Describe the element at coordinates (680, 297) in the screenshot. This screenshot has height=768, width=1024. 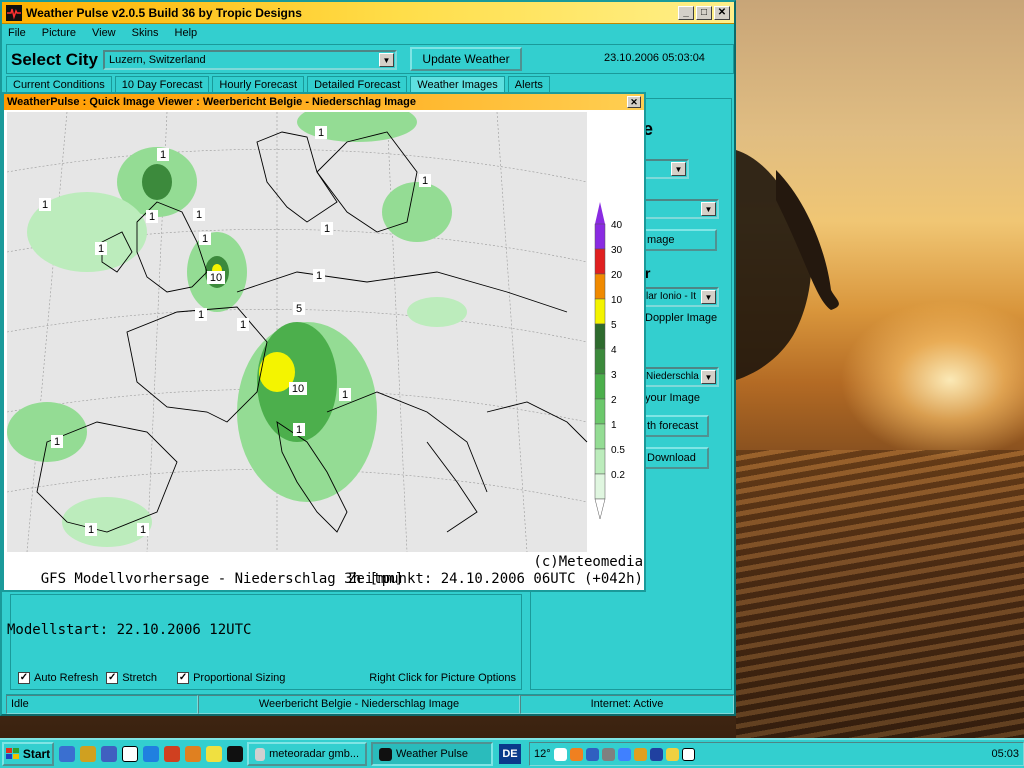
I see `doppler-dropdown: lar Ionio - It ▼` at that location.